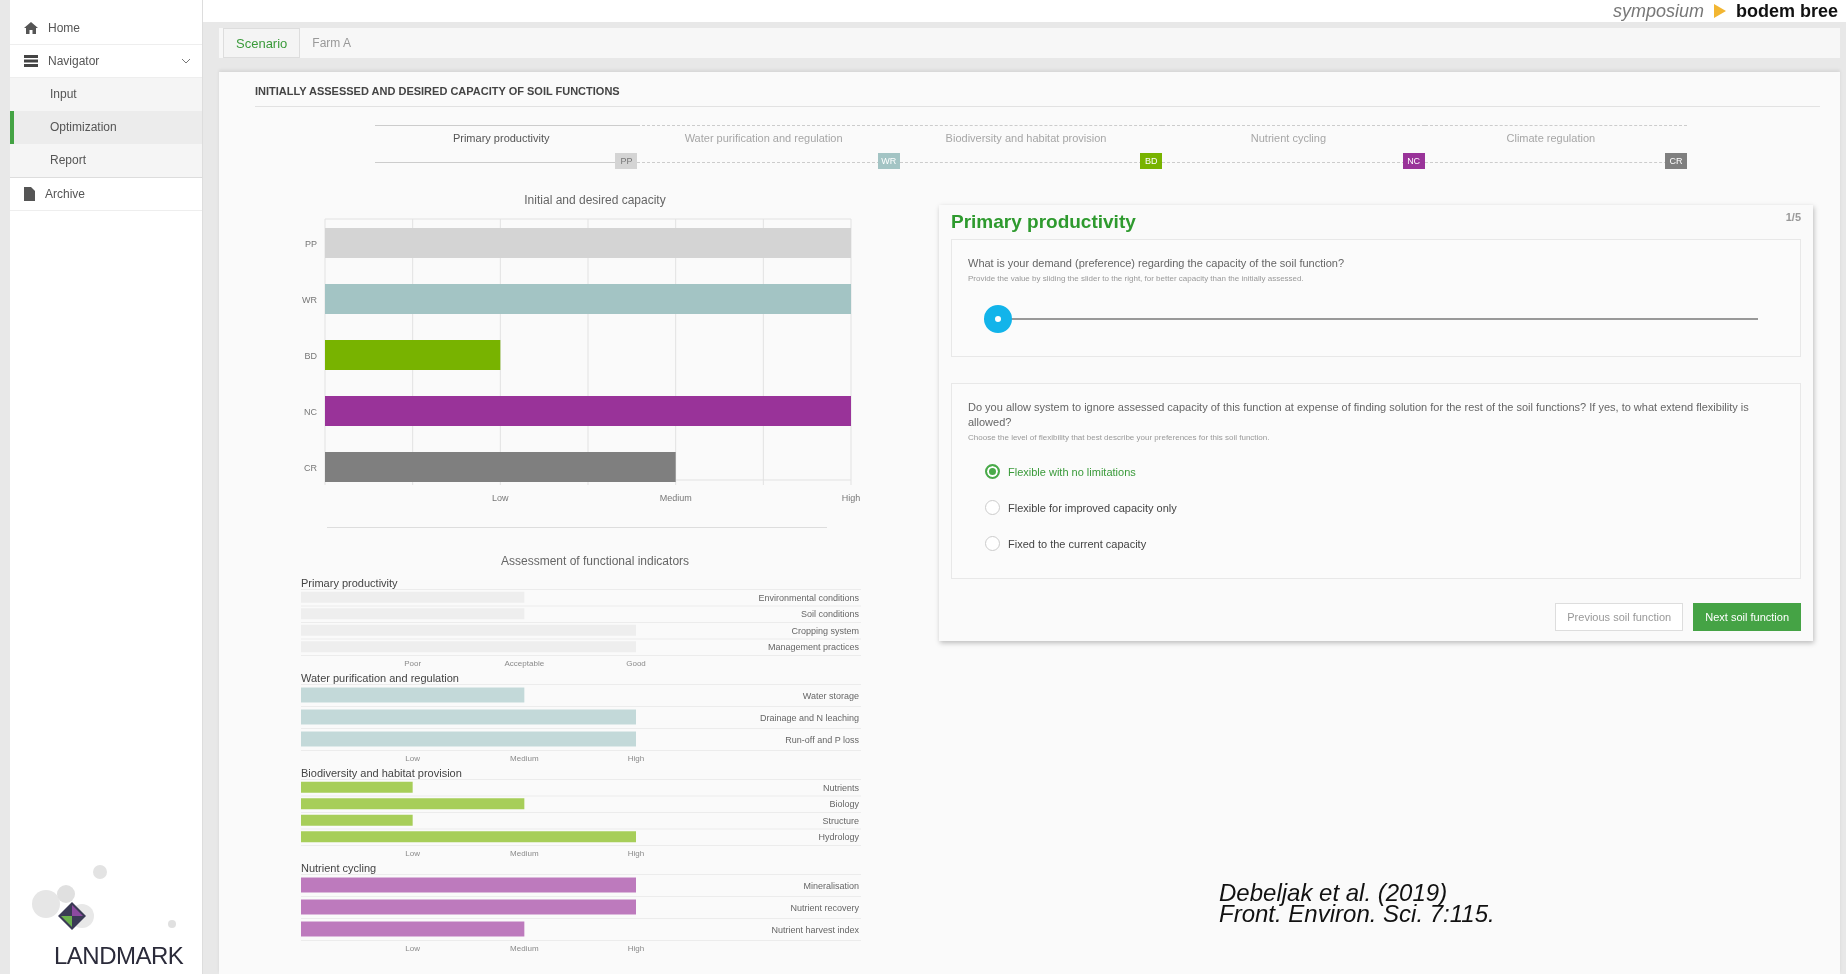 The width and height of the screenshot is (1846, 974). I want to click on question-text: Do you allow system to ignore assessed capacity of this function at expense of finding solution for the rest of the soil functions? If yes, to what extend flexibility is allowed?, so click(1359, 415).